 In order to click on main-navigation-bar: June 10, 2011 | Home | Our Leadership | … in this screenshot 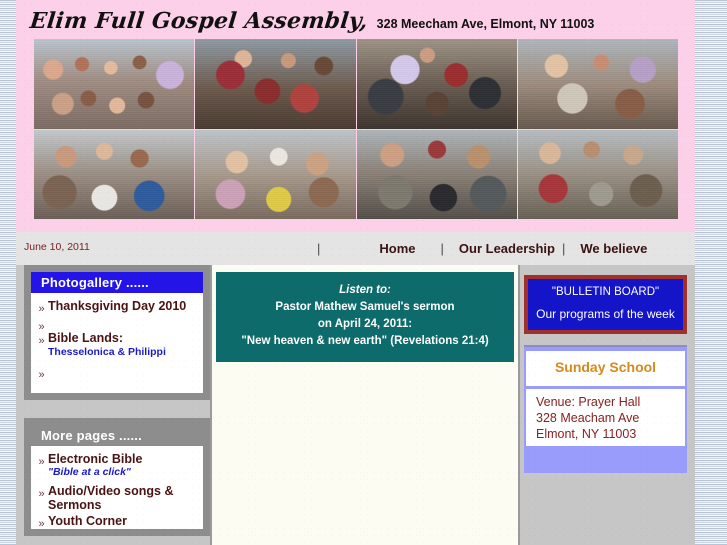, I will do `click(363, 248)`.